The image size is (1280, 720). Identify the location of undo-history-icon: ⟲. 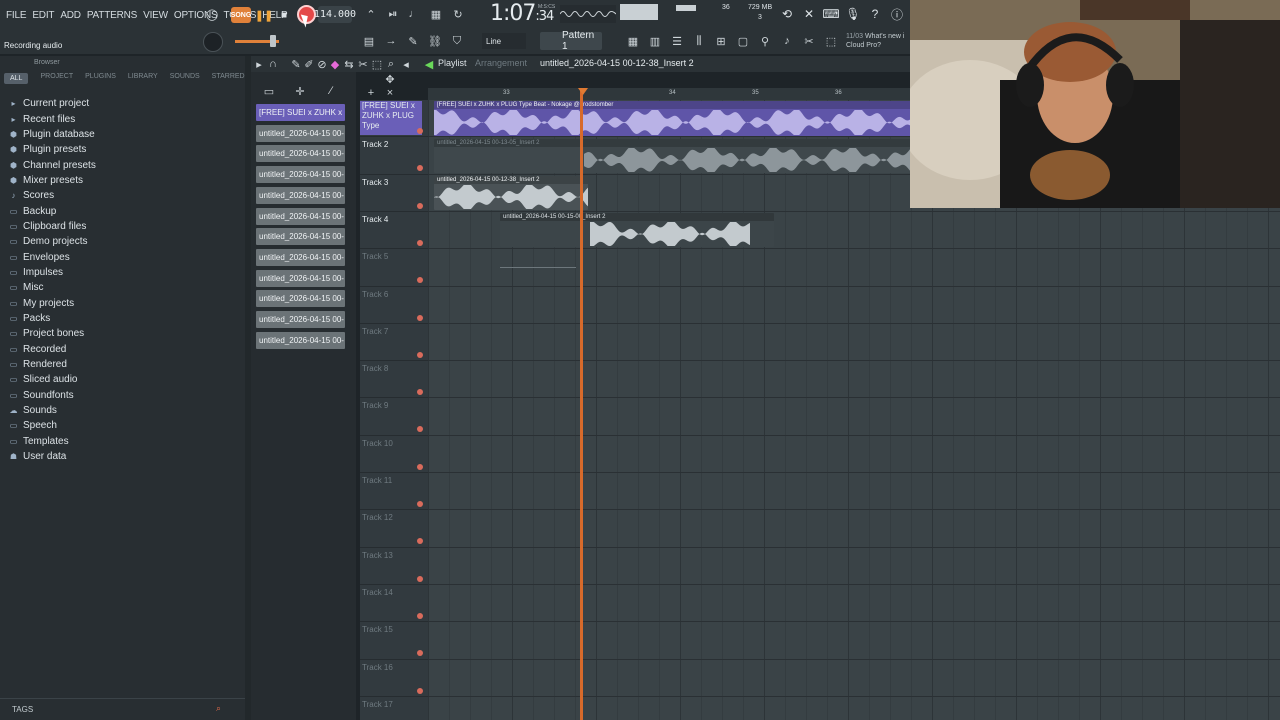
(787, 14).